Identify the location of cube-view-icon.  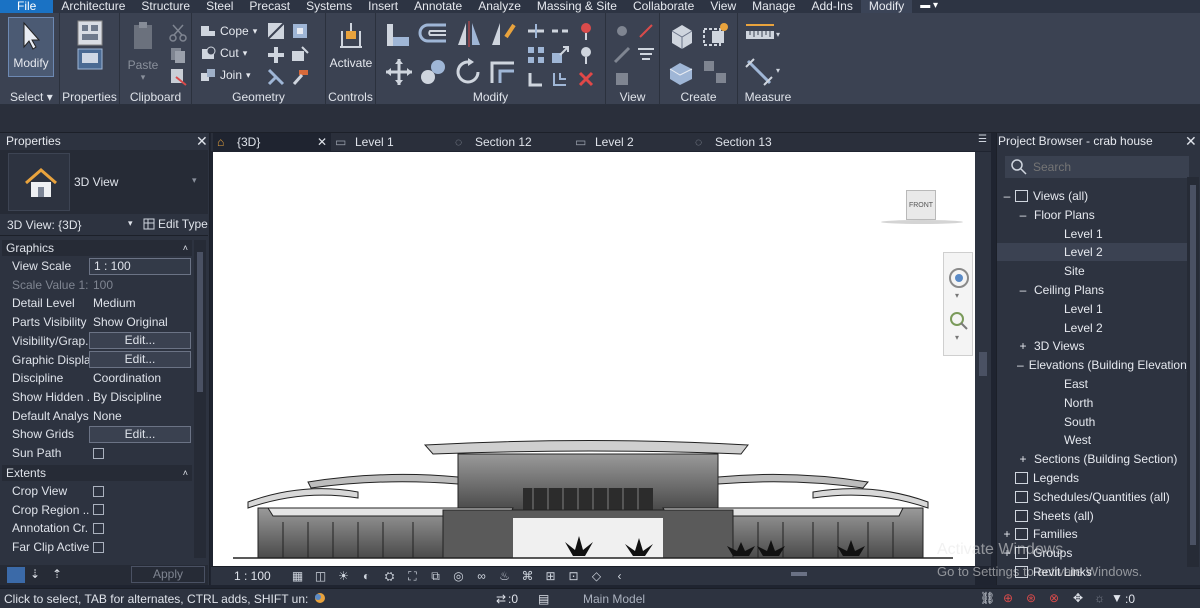
(622, 79).